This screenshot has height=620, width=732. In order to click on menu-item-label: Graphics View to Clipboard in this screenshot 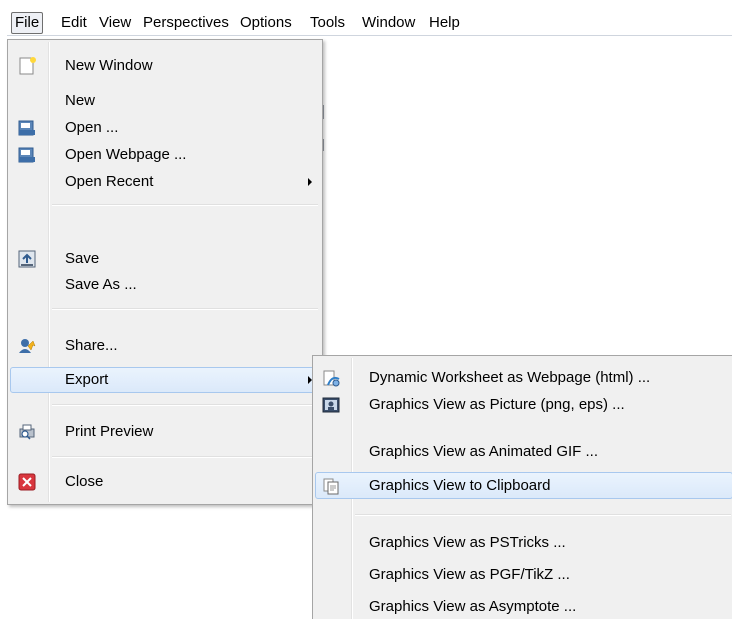, I will do `click(460, 485)`.